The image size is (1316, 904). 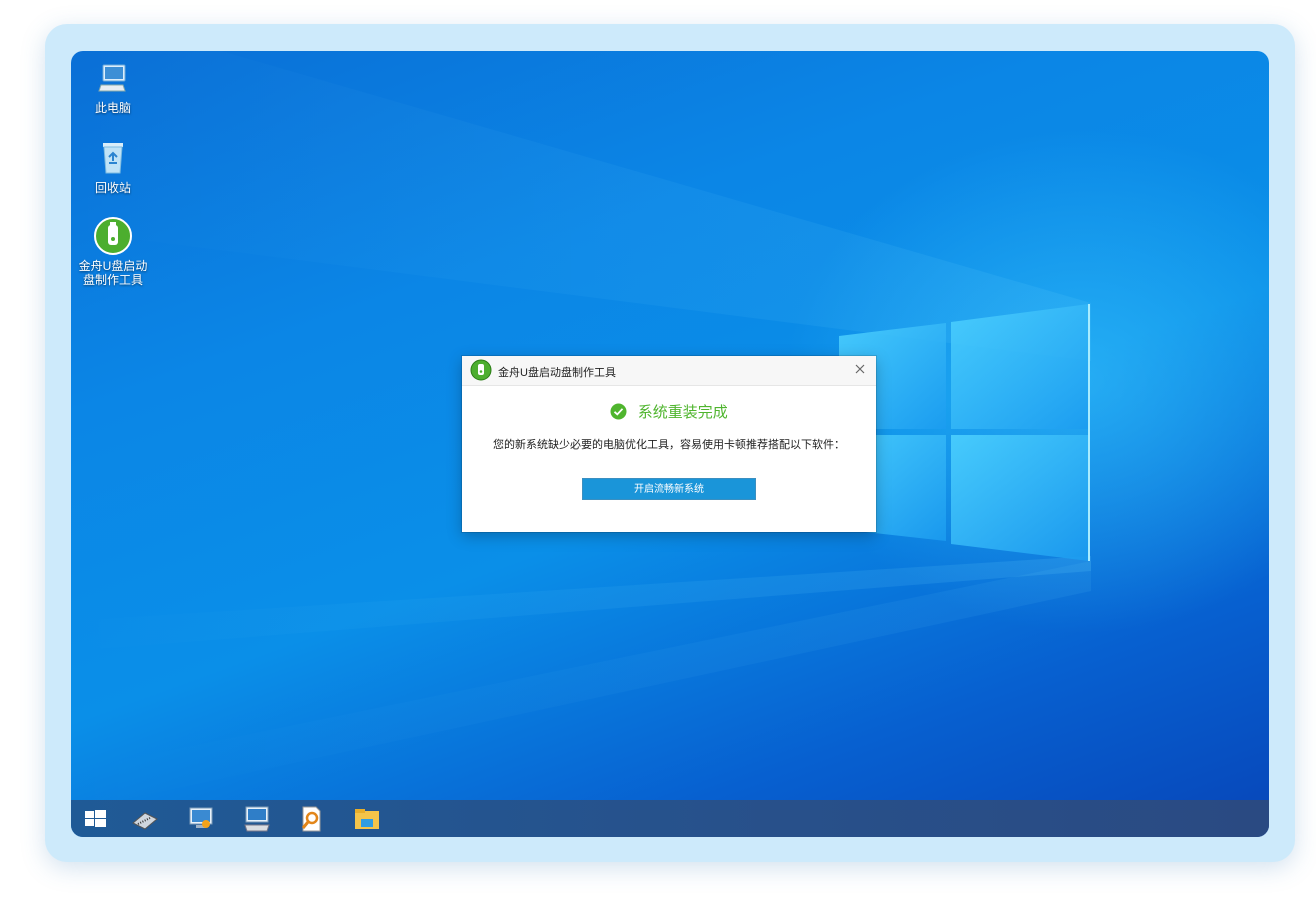 What do you see at coordinates (112, 188) in the screenshot?
I see `desktop-icon-label: 回收站` at bounding box center [112, 188].